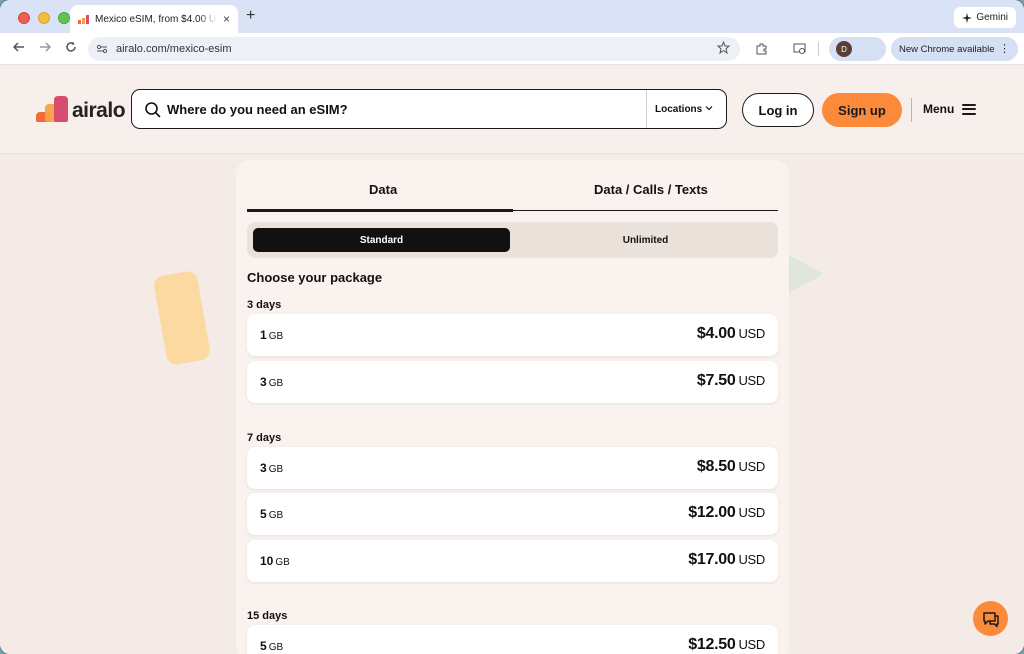 Image resolution: width=1024 pixels, height=654 pixels. I want to click on update-label: New Chrome available, so click(947, 49).